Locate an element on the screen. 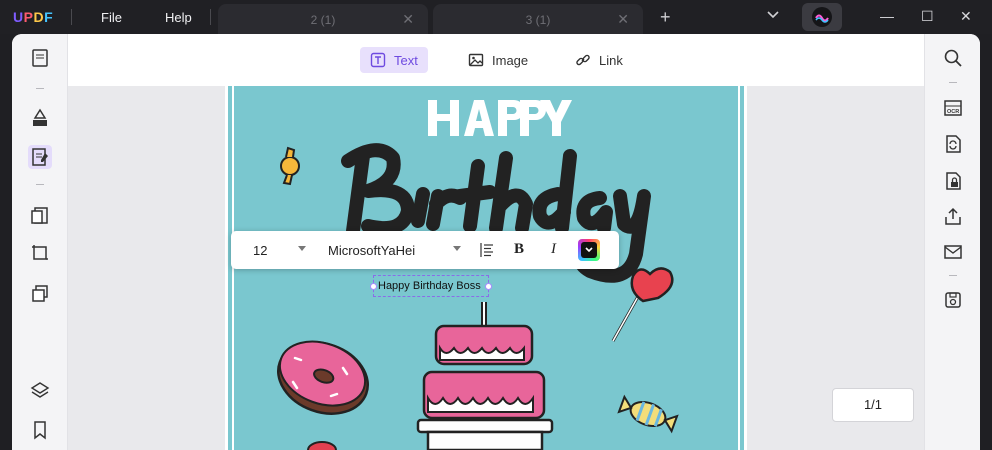 The width and height of the screenshot is (992, 450). selected-text-box: Happy Birthday Boss is located at coordinates (431, 286).